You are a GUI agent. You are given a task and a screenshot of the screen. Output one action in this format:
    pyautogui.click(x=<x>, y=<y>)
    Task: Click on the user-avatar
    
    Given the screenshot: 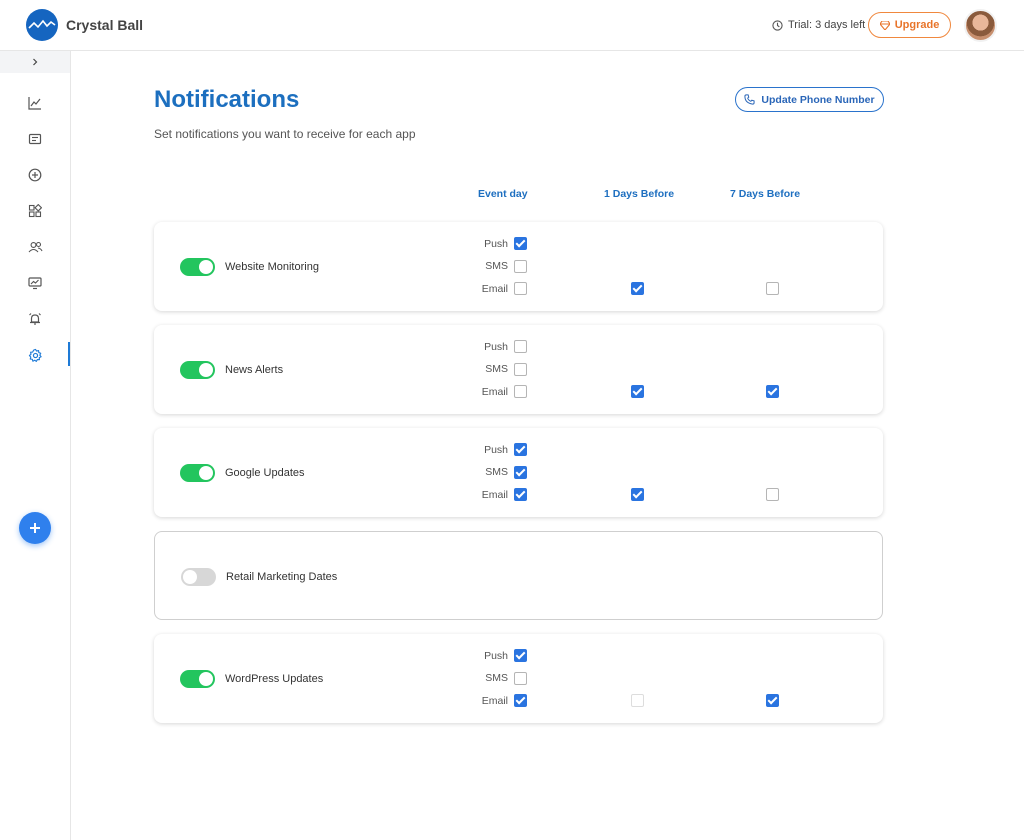 What is the action you would take?
    pyautogui.click(x=980, y=25)
    